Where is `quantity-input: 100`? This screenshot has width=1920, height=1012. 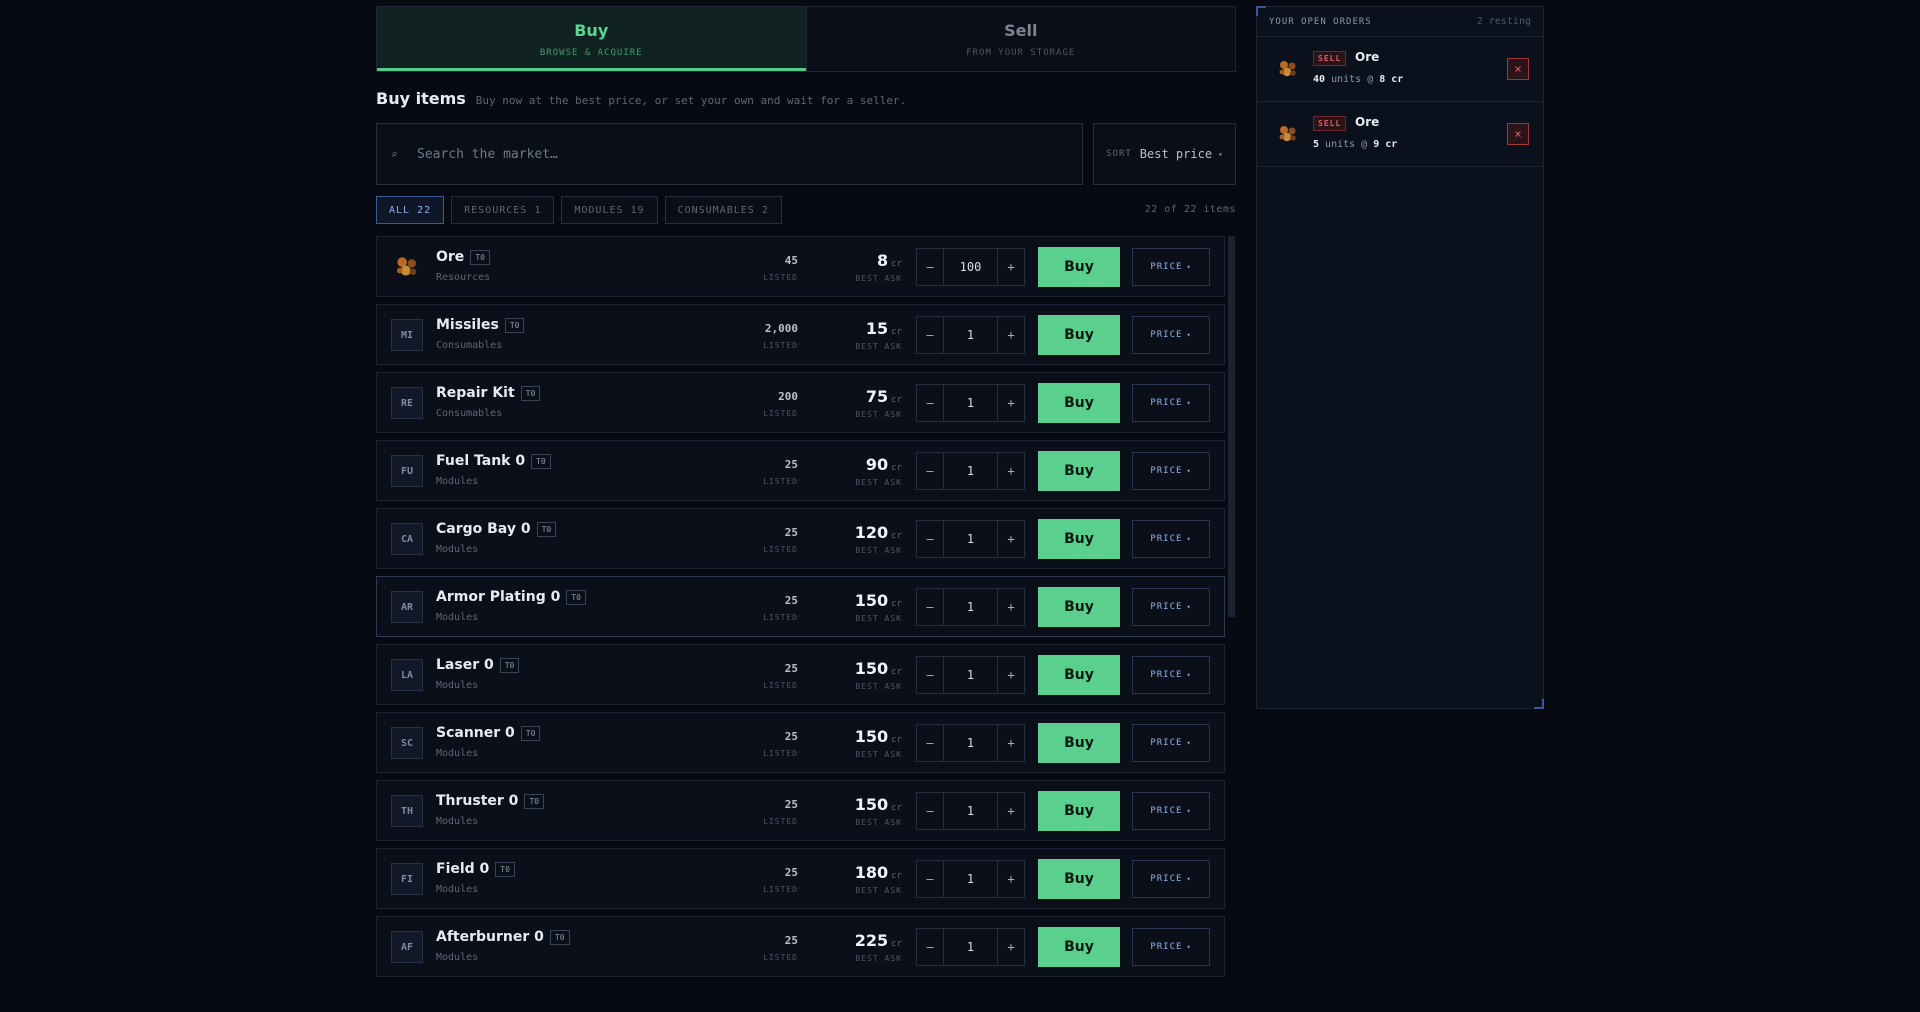 quantity-input: 100 is located at coordinates (970, 267).